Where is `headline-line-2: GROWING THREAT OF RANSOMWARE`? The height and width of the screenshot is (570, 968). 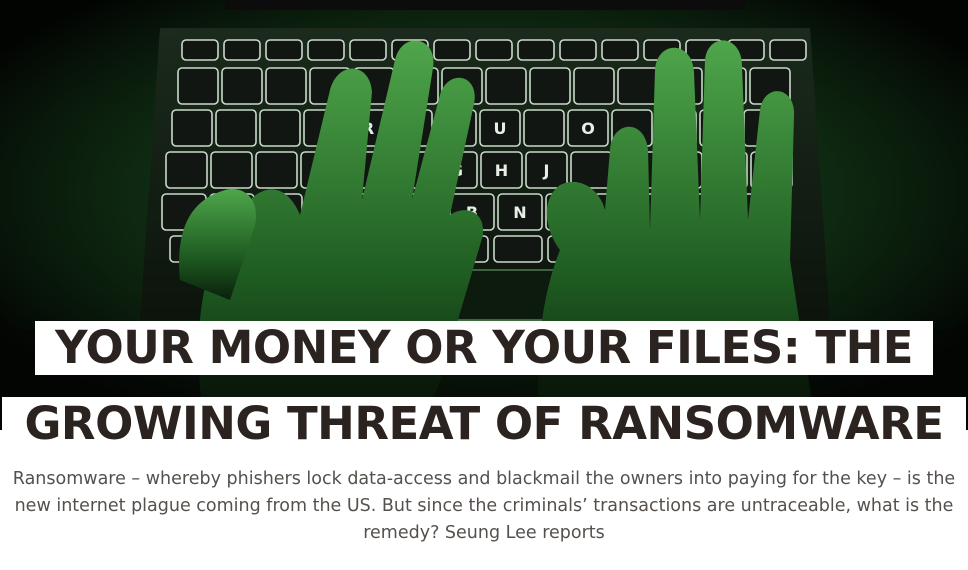
headline-line-2: GROWING THREAT OF RANSOMWARE is located at coordinates (484, 424).